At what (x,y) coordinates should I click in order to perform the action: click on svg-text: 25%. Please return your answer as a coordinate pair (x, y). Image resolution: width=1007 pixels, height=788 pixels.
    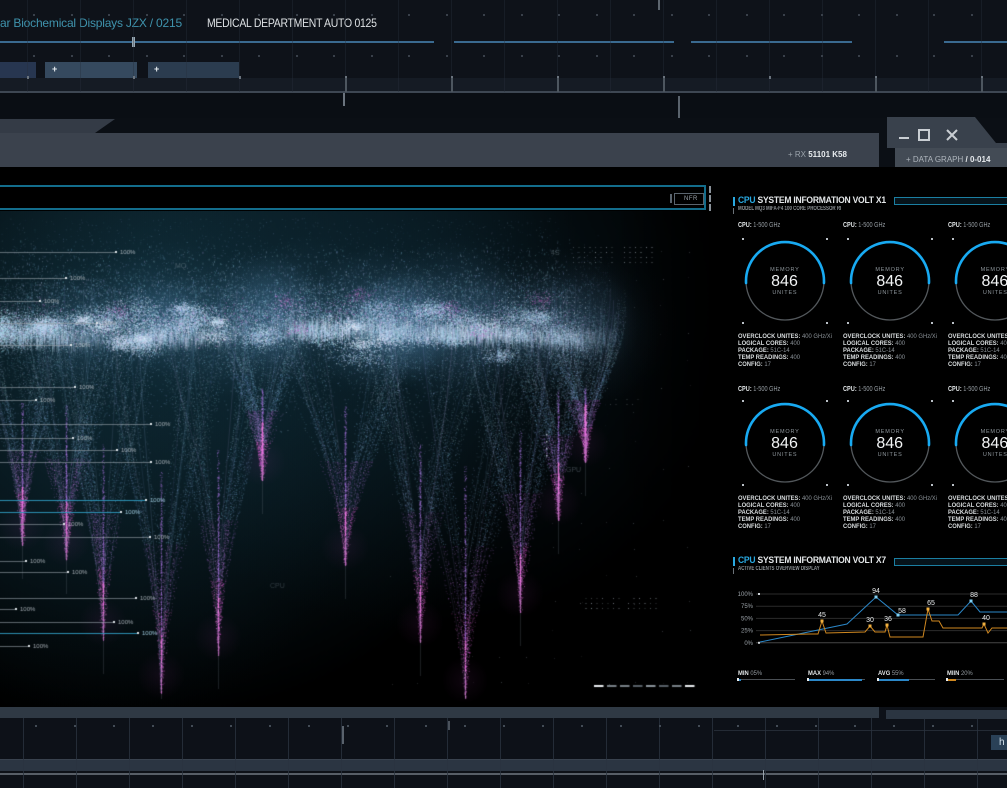
    Looking at the image, I should click on (747, 632).